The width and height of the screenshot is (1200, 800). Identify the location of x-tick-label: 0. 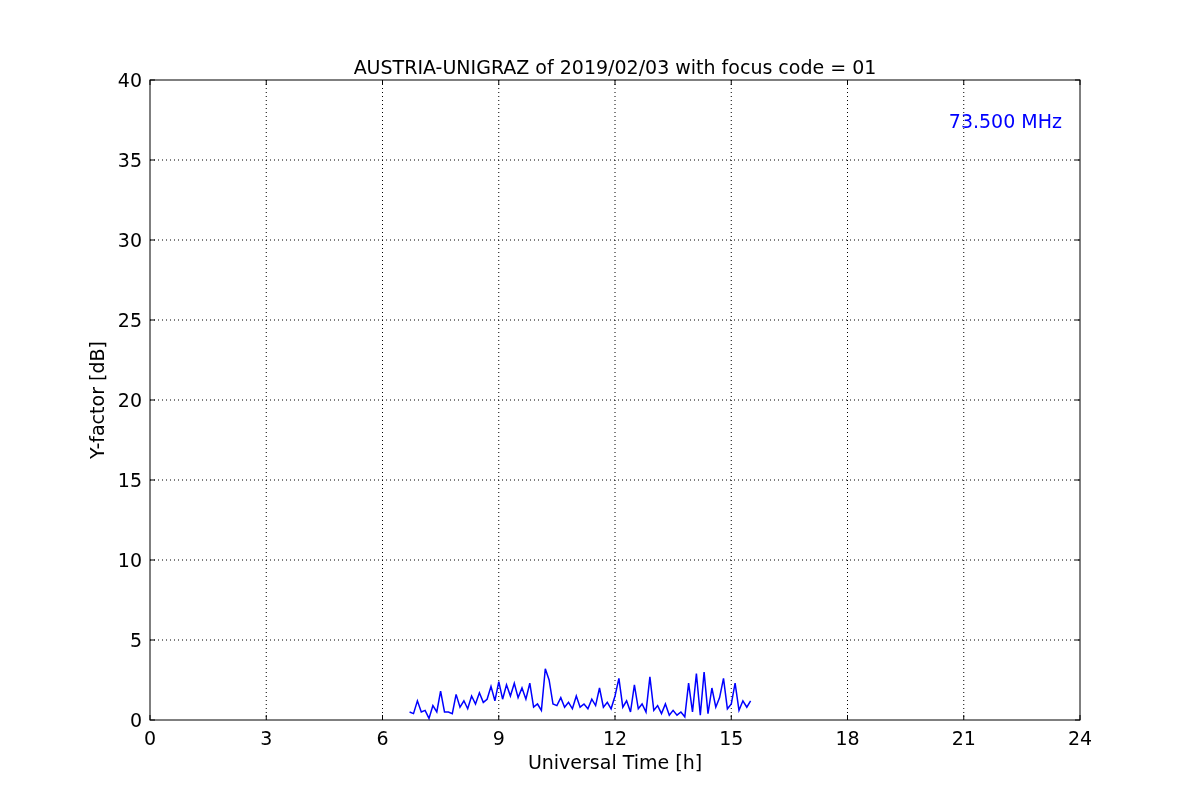
(150, 738).